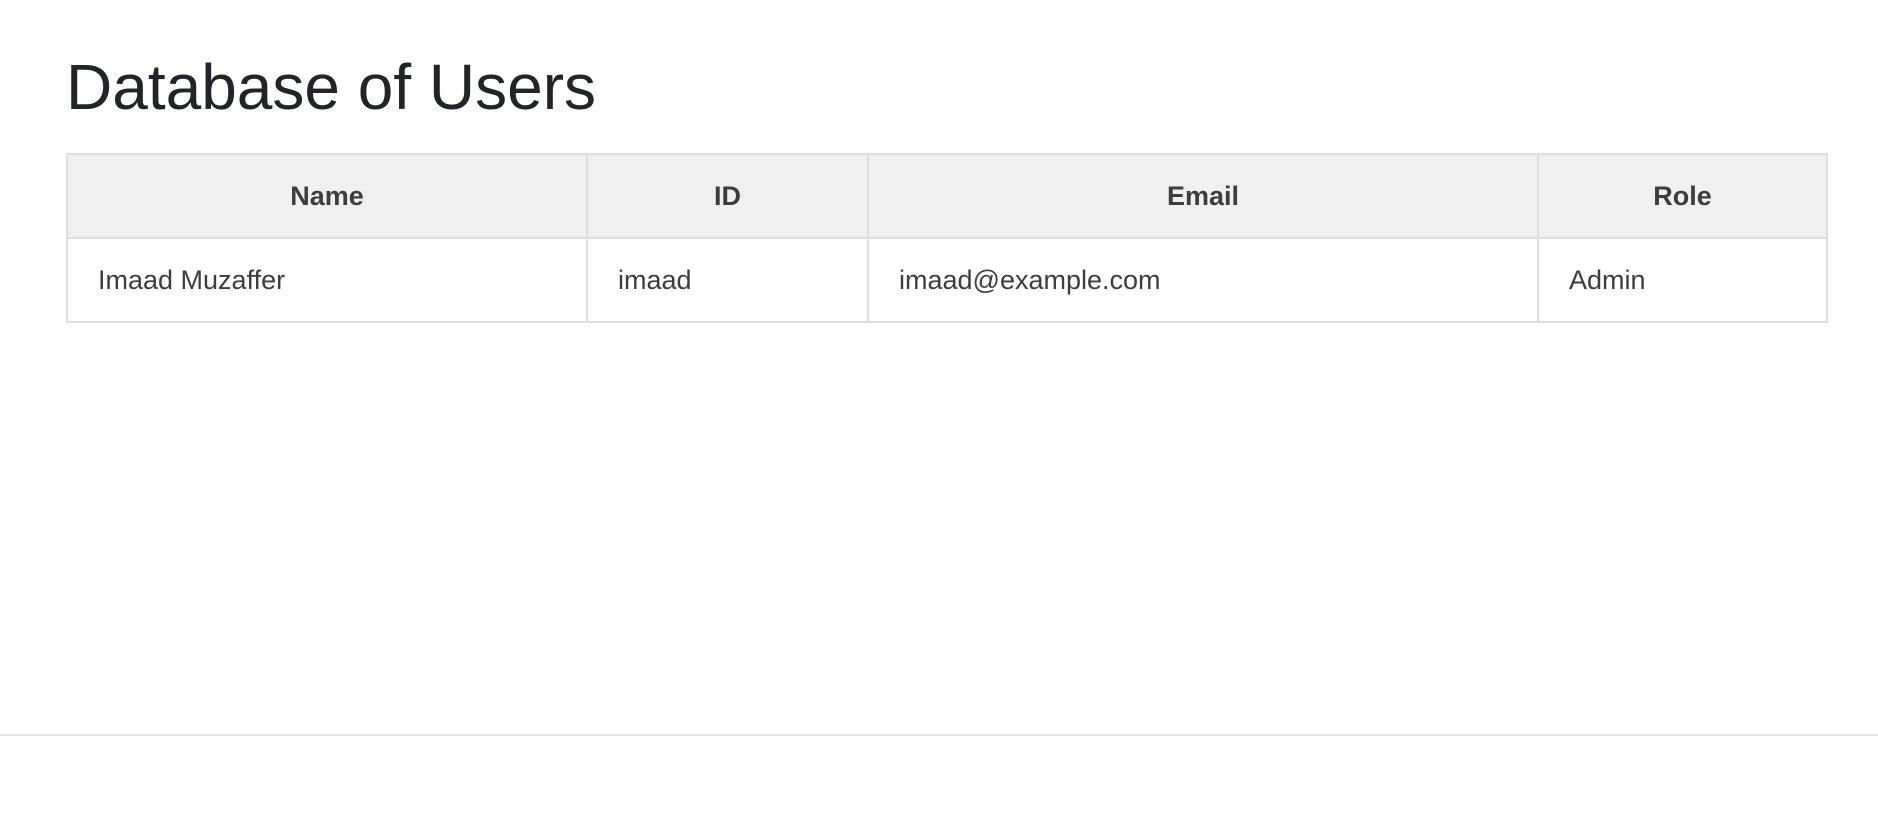 The image size is (1878, 820). I want to click on column-header-id: ID, so click(727, 196).